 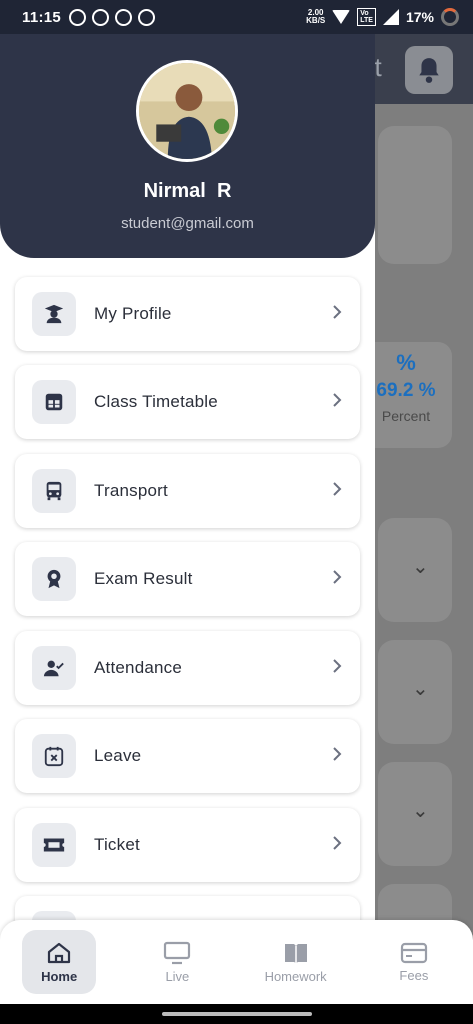 I want to click on menu-item-my-profile: My Profile, so click(x=187, y=314).